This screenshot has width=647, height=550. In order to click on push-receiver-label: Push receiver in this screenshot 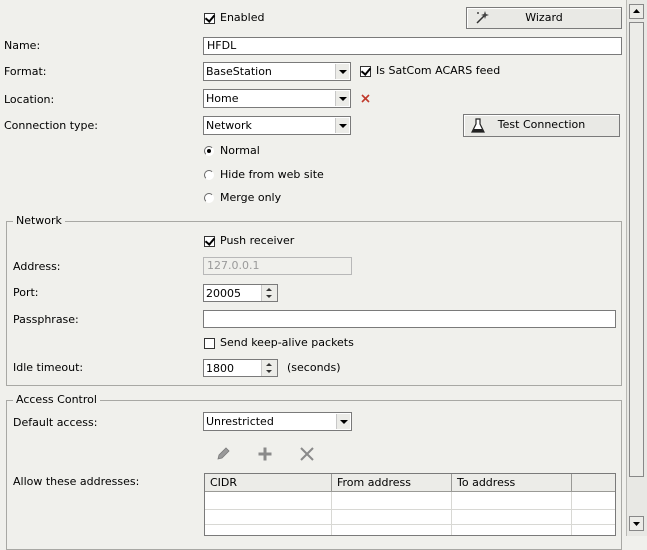, I will do `click(257, 240)`.